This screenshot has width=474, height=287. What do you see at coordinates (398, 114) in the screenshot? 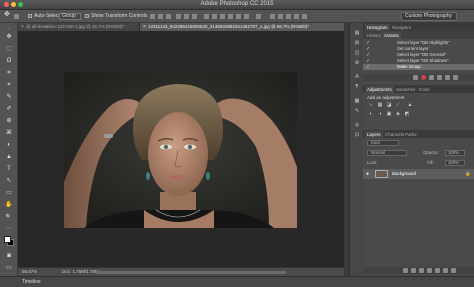
I see `photo-filter-icon: ◈` at bounding box center [398, 114].